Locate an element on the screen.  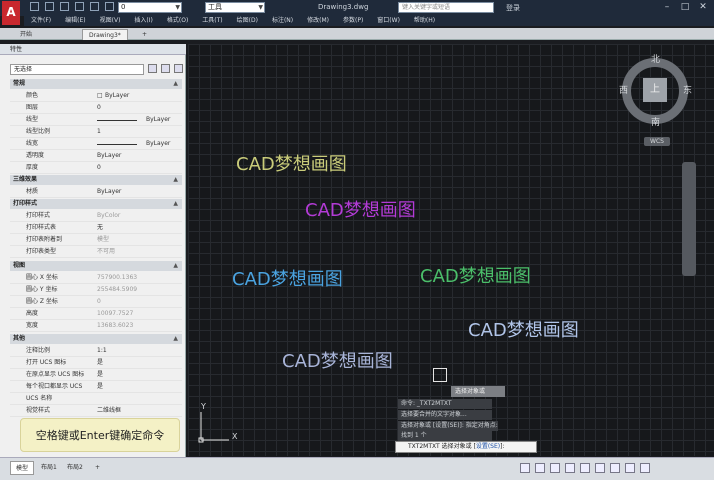
menu-tools: 工具(T) is located at coordinates (212, 21).